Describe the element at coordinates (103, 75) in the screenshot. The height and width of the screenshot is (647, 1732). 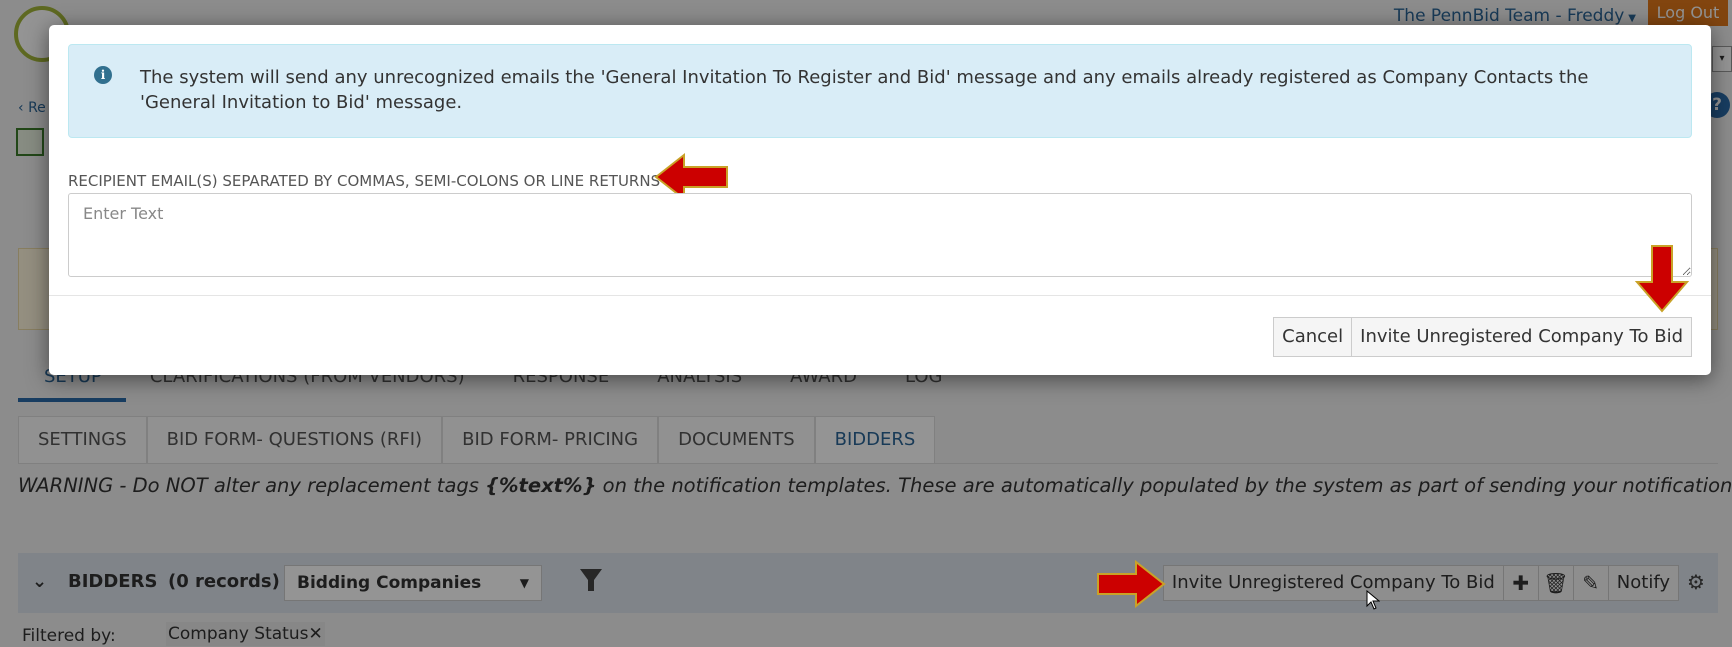
I see `info-icon: i` at that location.